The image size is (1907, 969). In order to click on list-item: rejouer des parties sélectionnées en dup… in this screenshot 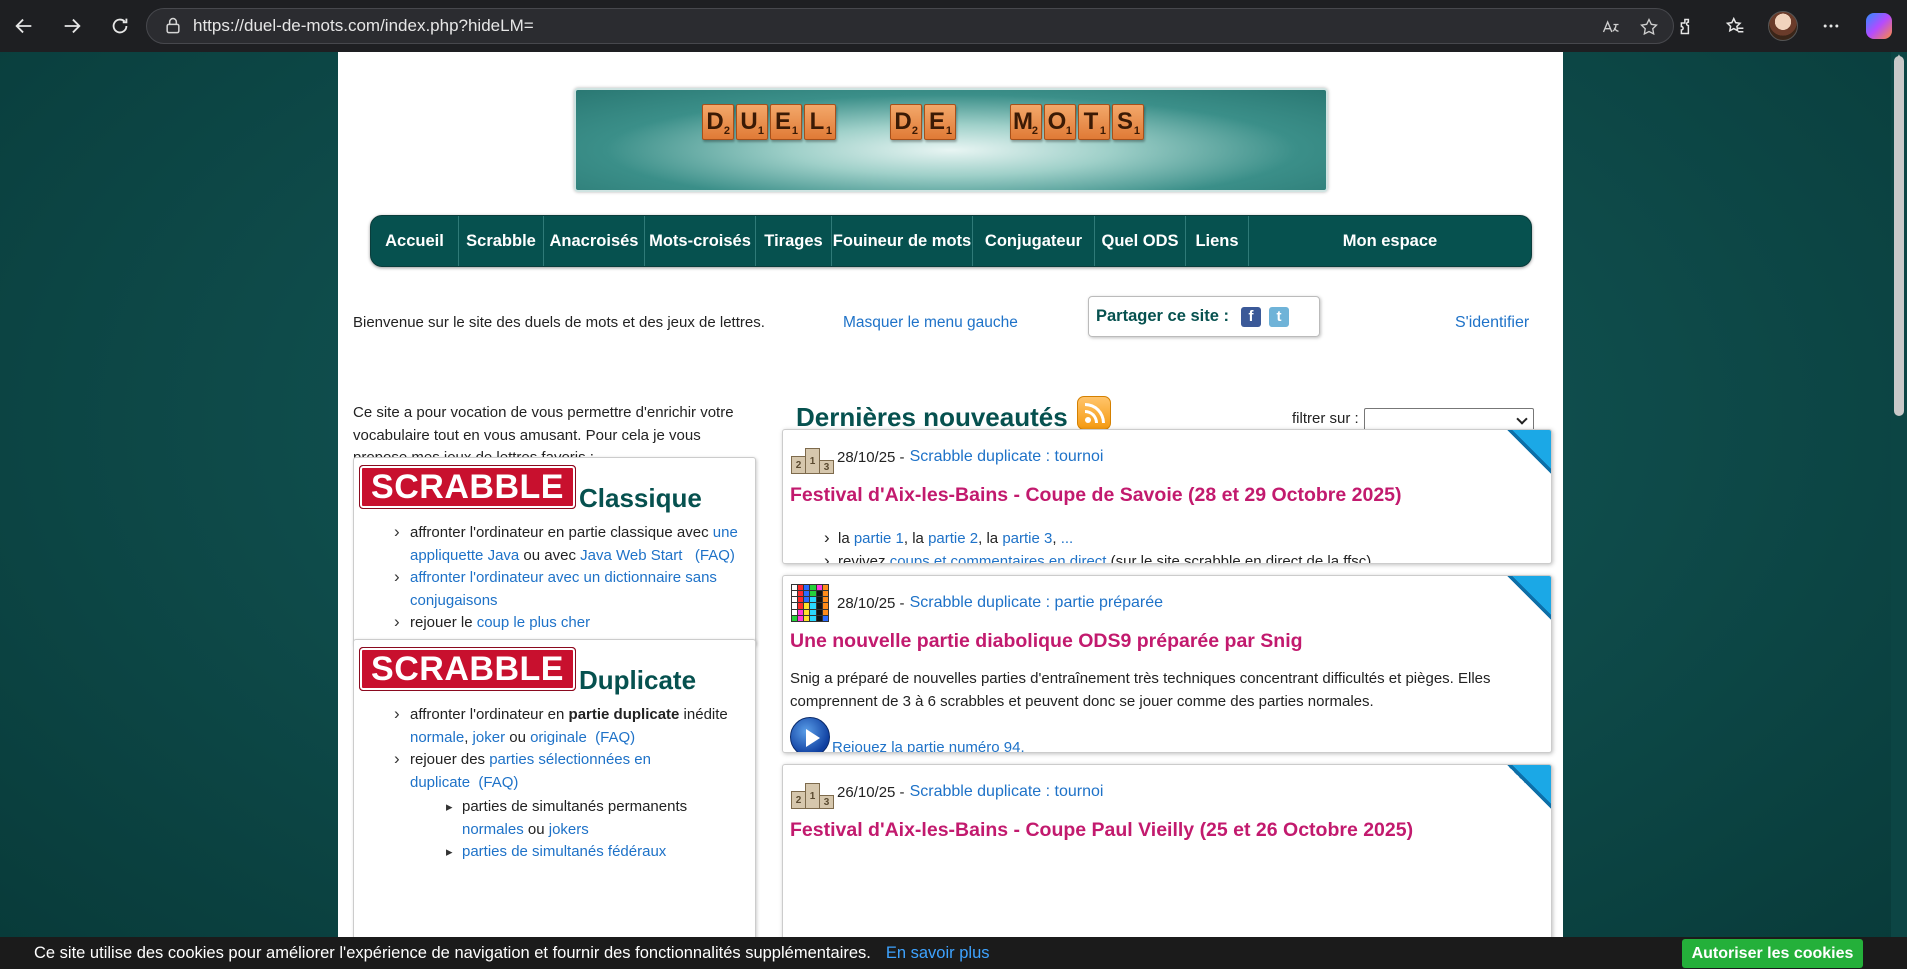, I will do `click(568, 806)`.